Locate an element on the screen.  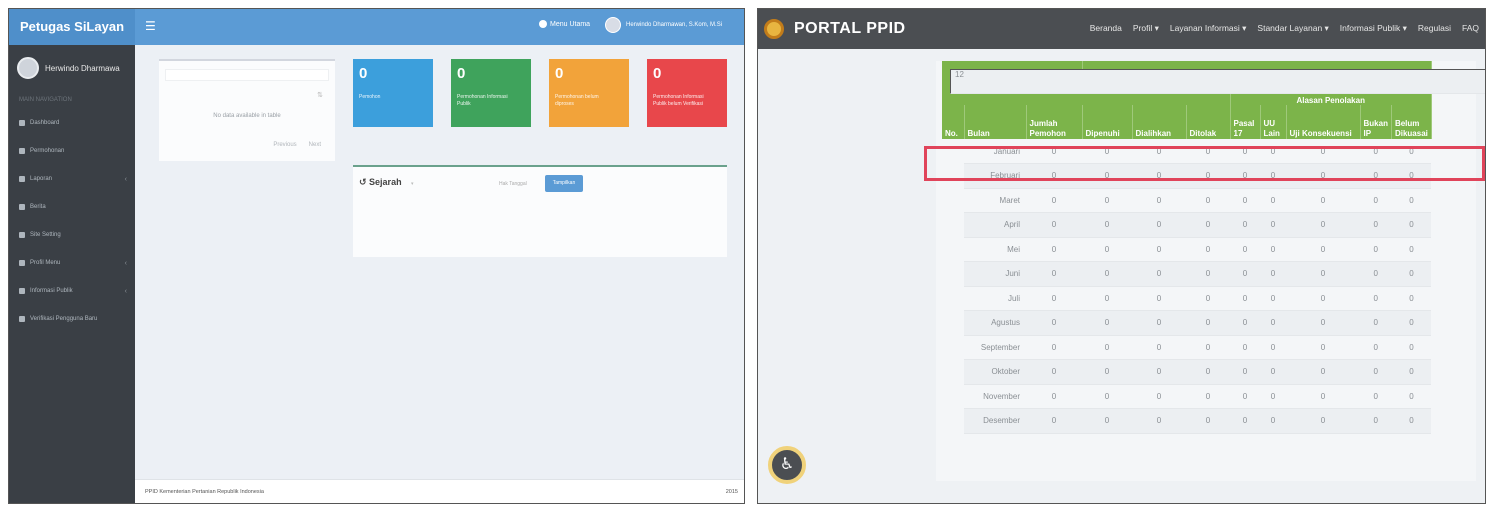
month-cell: Juni is located at coordinates (995, 274).